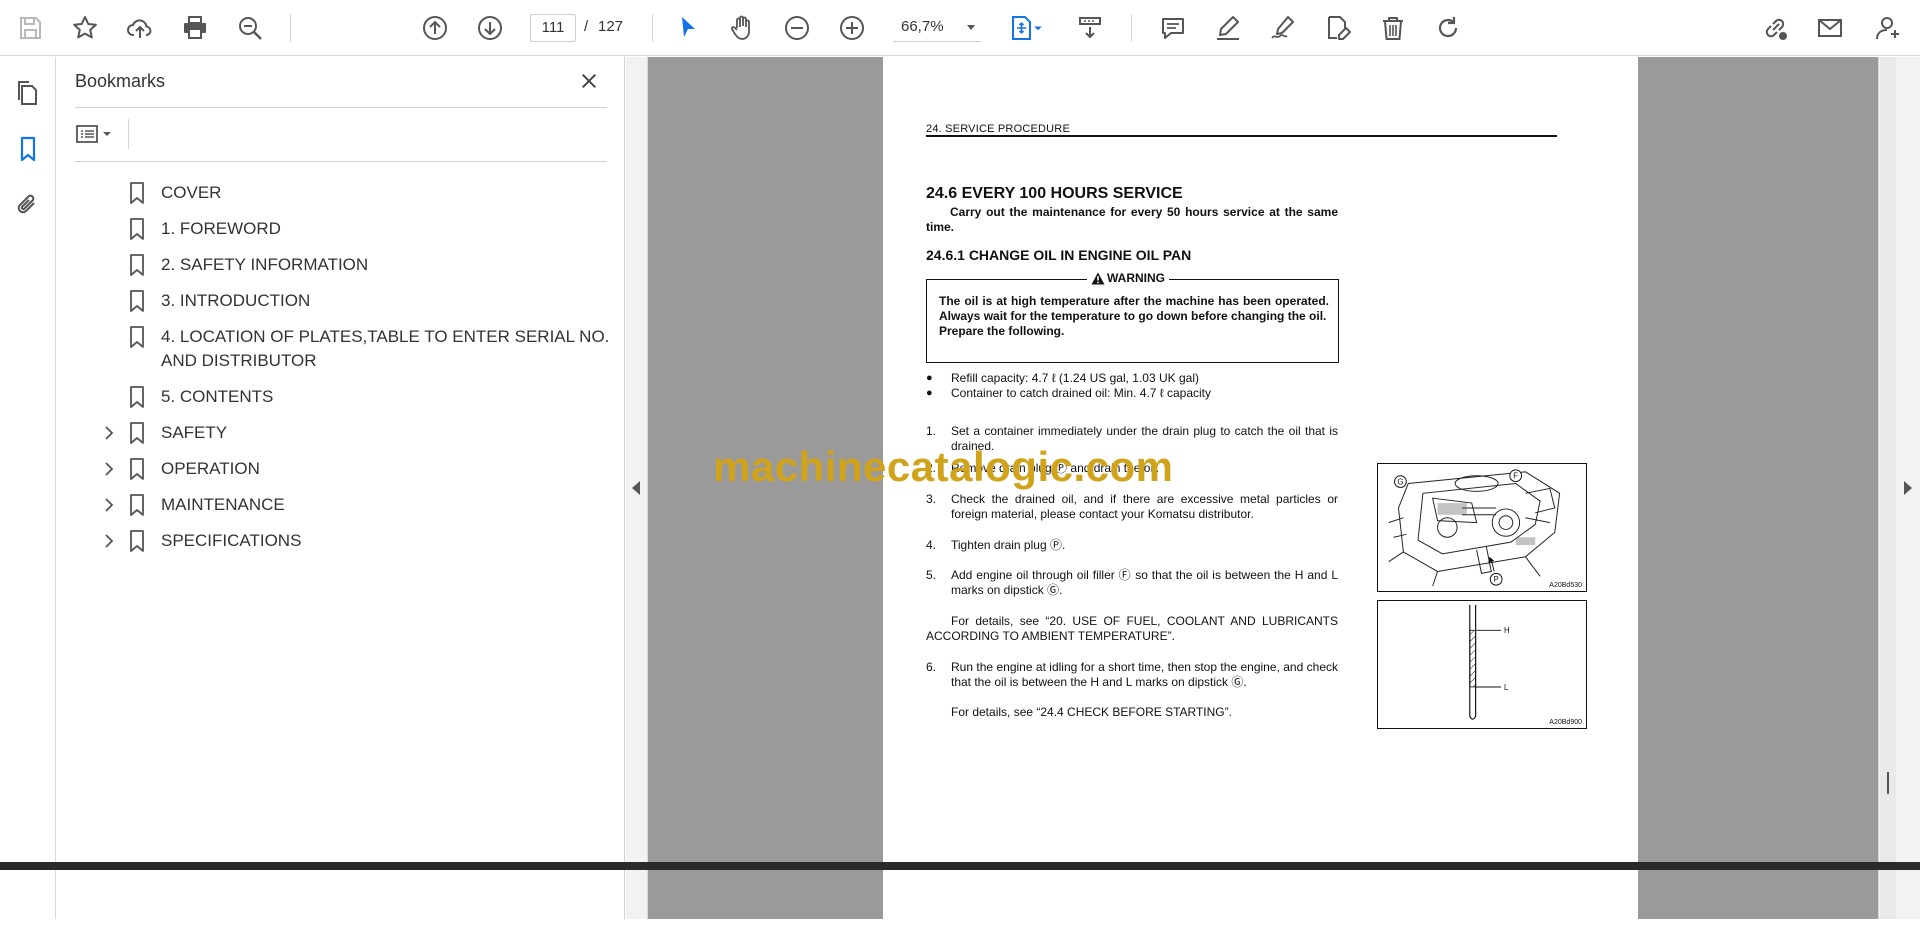 This screenshot has width=1920, height=927. Describe the element at coordinates (1474, 528) in the screenshot. I see `engine-drawing: G F P` at that location.